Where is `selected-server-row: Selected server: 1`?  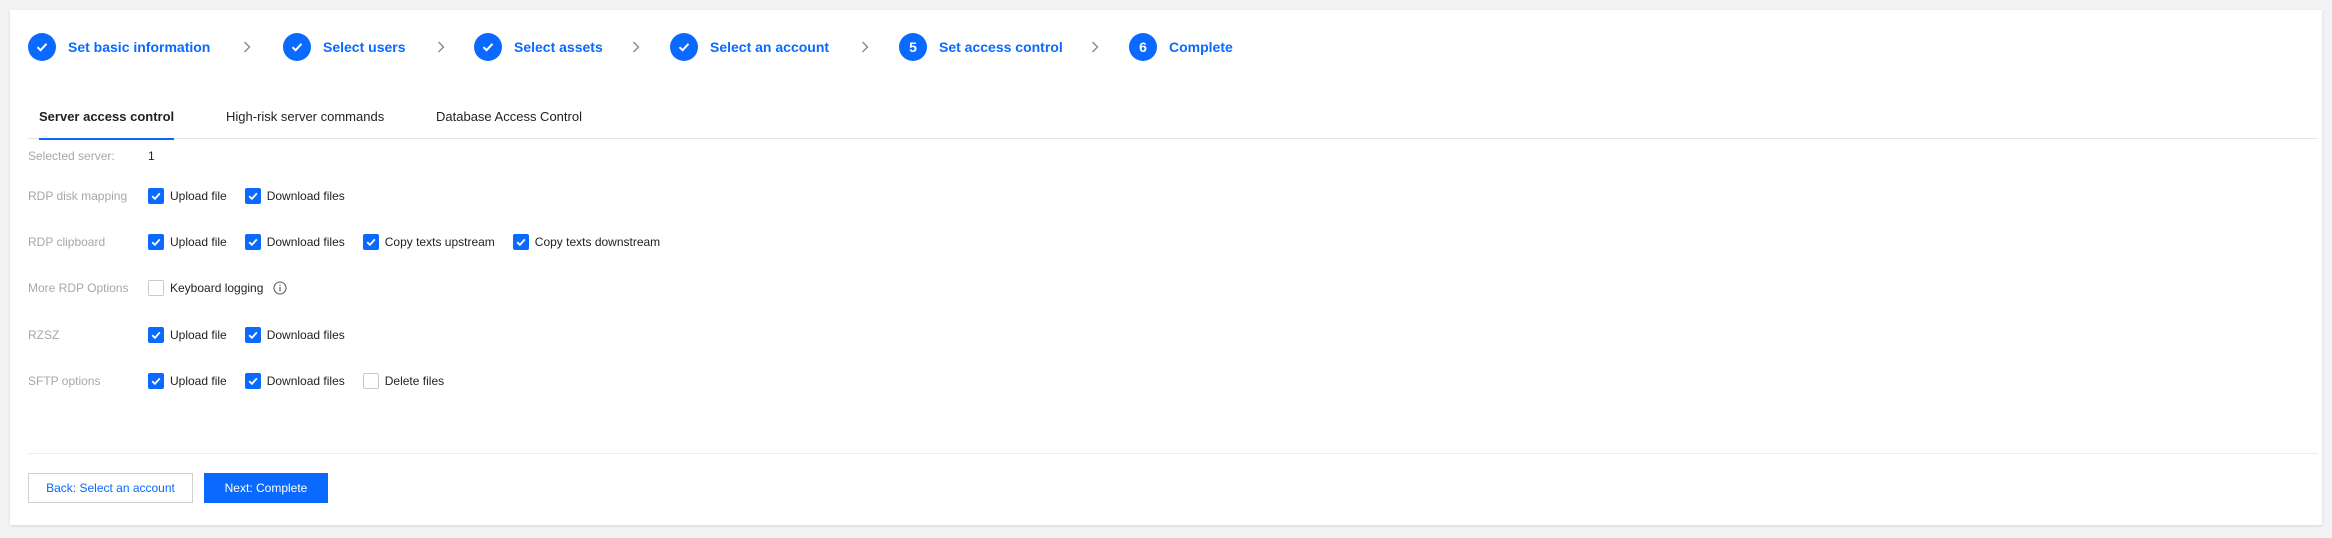 selected-server-row: Selected server: 1 is located at coordinates (91, 156).